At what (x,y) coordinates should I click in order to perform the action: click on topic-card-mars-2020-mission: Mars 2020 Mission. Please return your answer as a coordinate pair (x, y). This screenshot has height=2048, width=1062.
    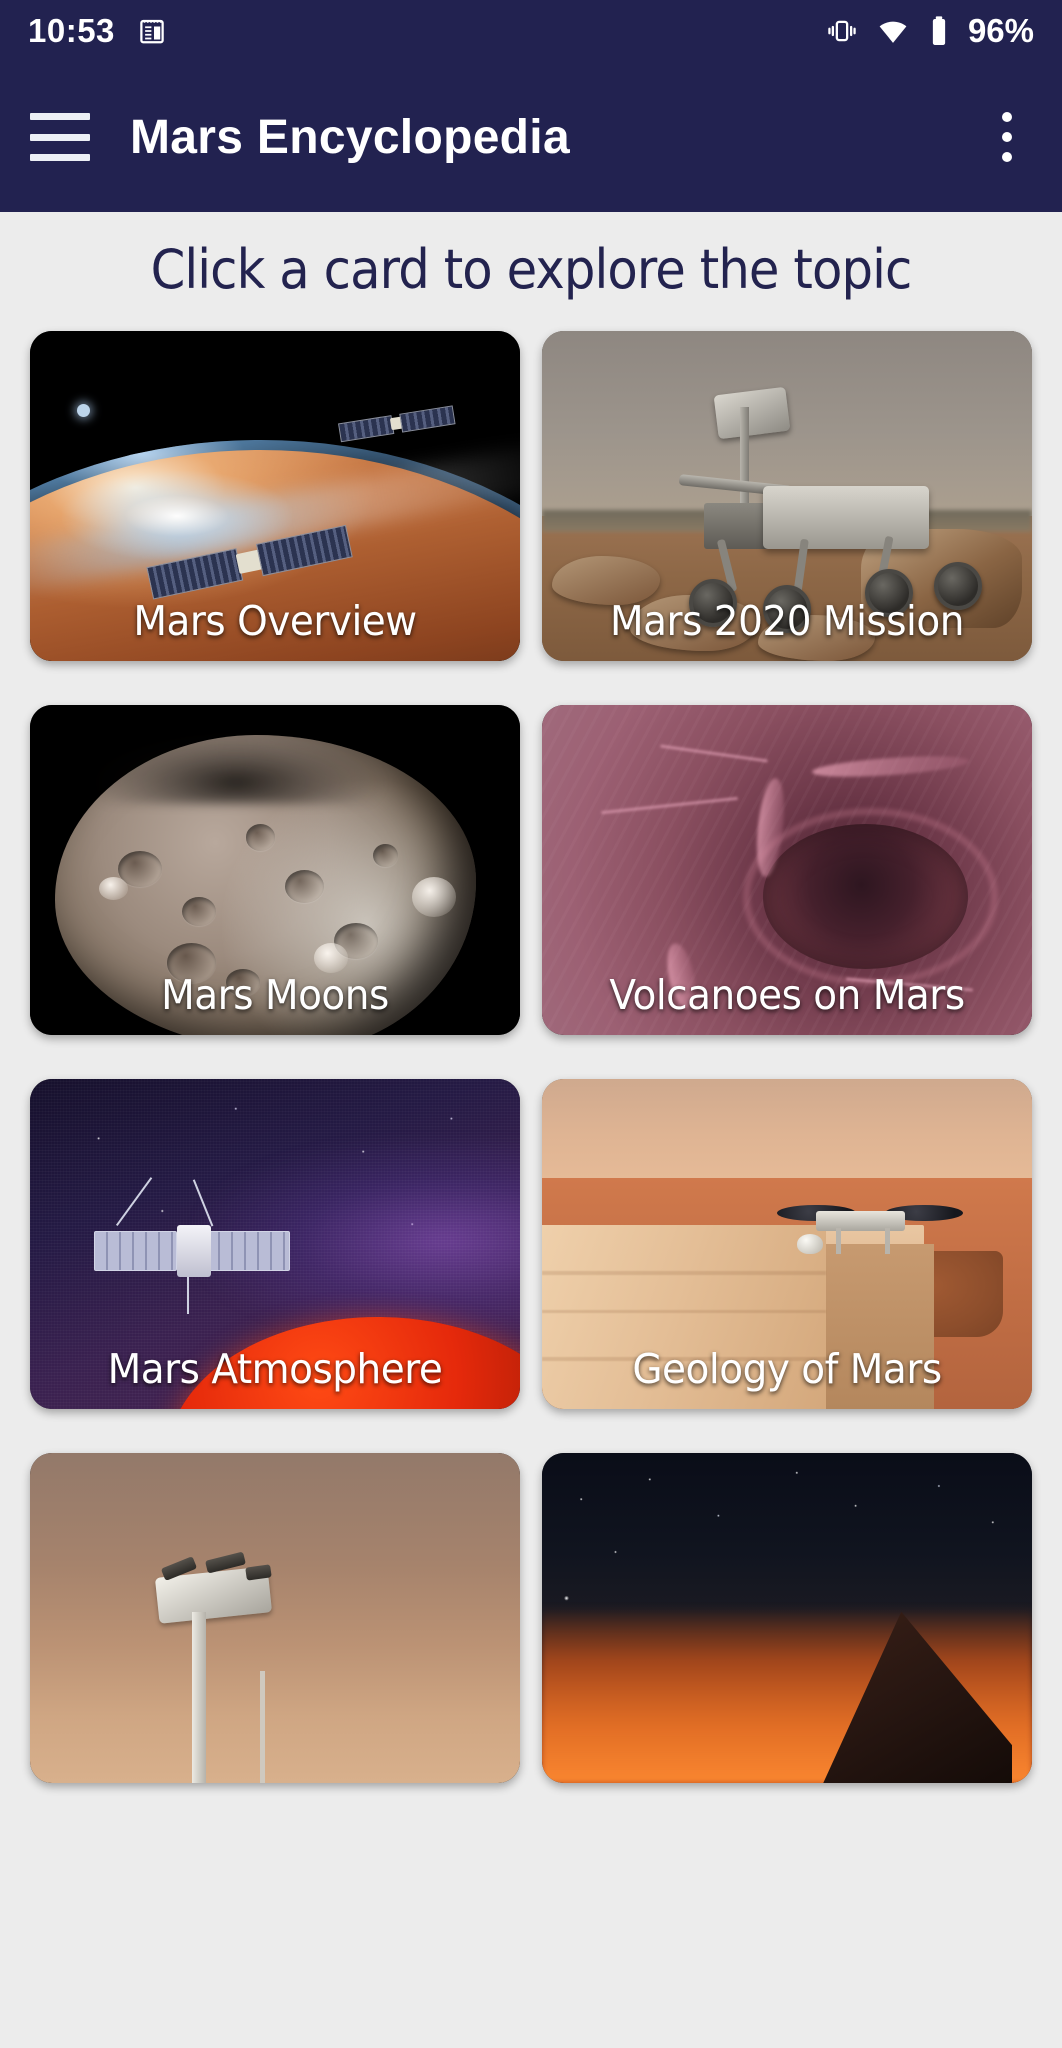
    Looking at the image, I should click on (787, 496).